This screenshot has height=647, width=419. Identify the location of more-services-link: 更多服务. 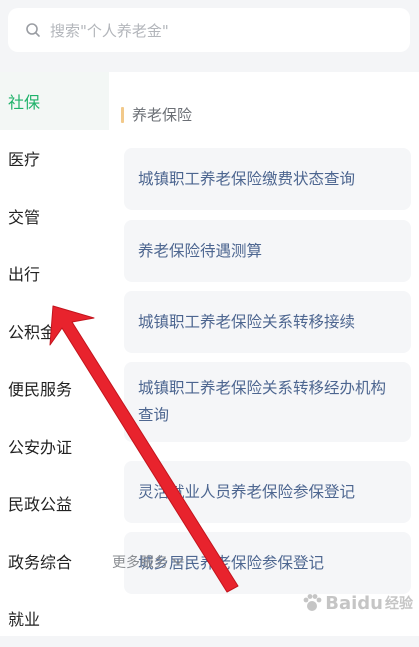
(148, 562).